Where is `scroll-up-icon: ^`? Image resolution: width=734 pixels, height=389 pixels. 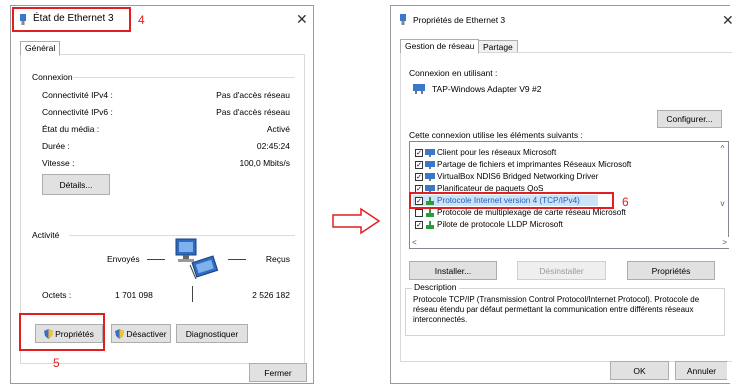
scroll-up-icon: ^ is located at coordinates (722, 148).